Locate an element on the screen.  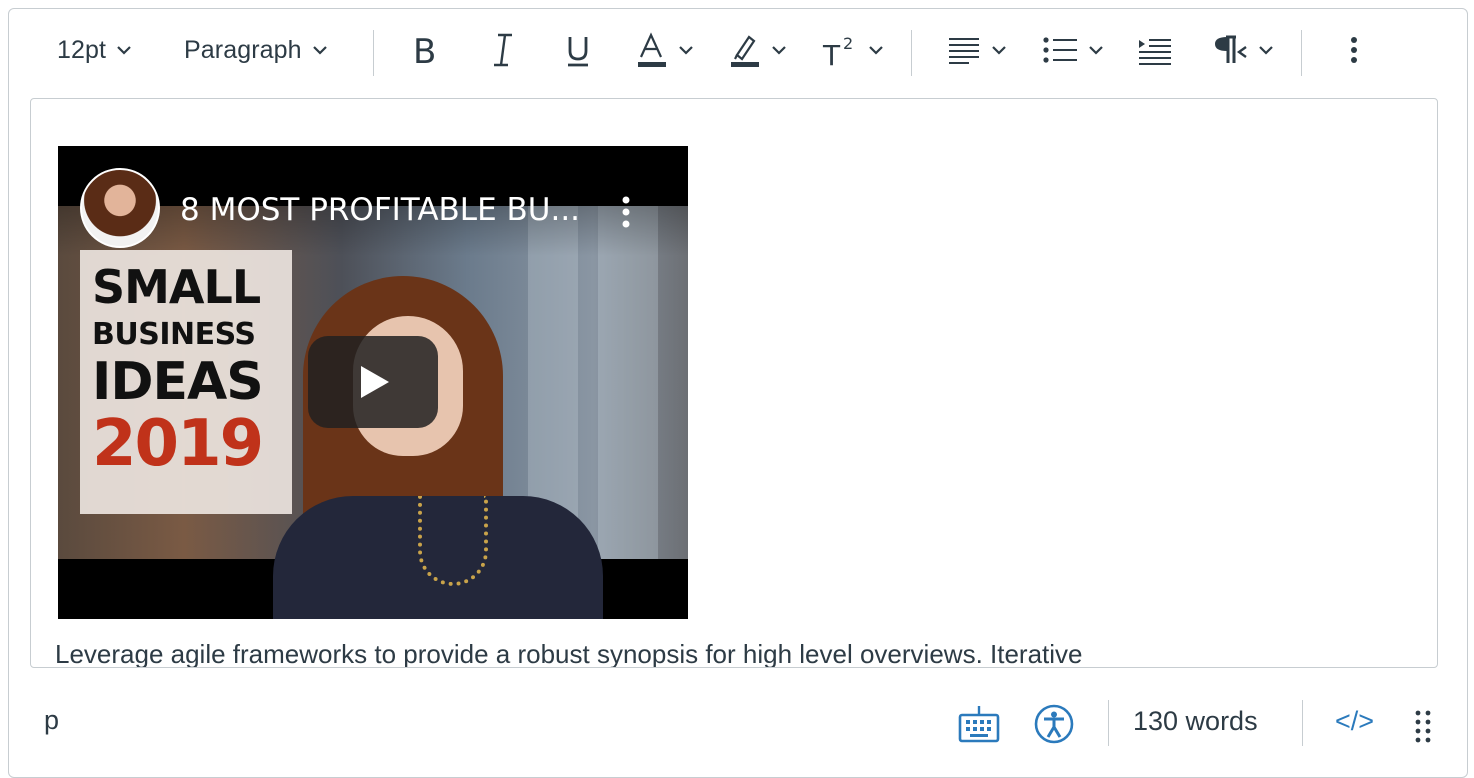
font-size-menu: 12pt is located at coordinates (94, 50).